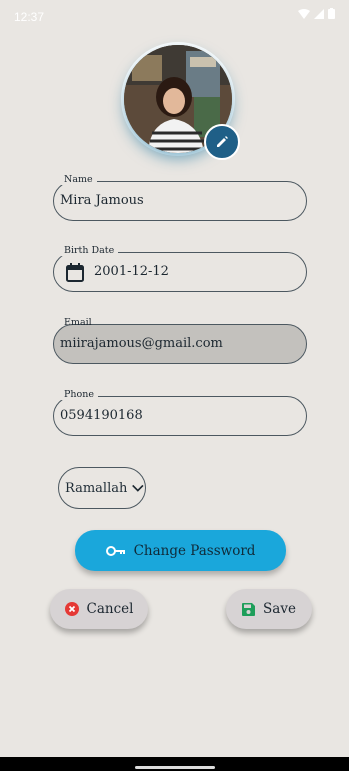  I want to click on change-password-label: Change Password, so click(194, 550).